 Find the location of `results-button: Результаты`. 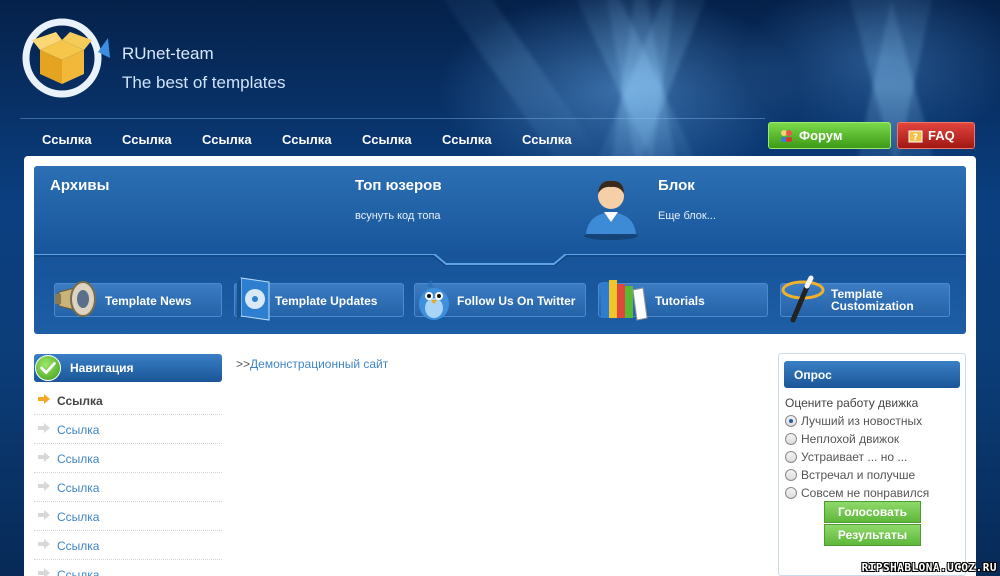

results-button: Результаты is located at coordinates (872, 535).